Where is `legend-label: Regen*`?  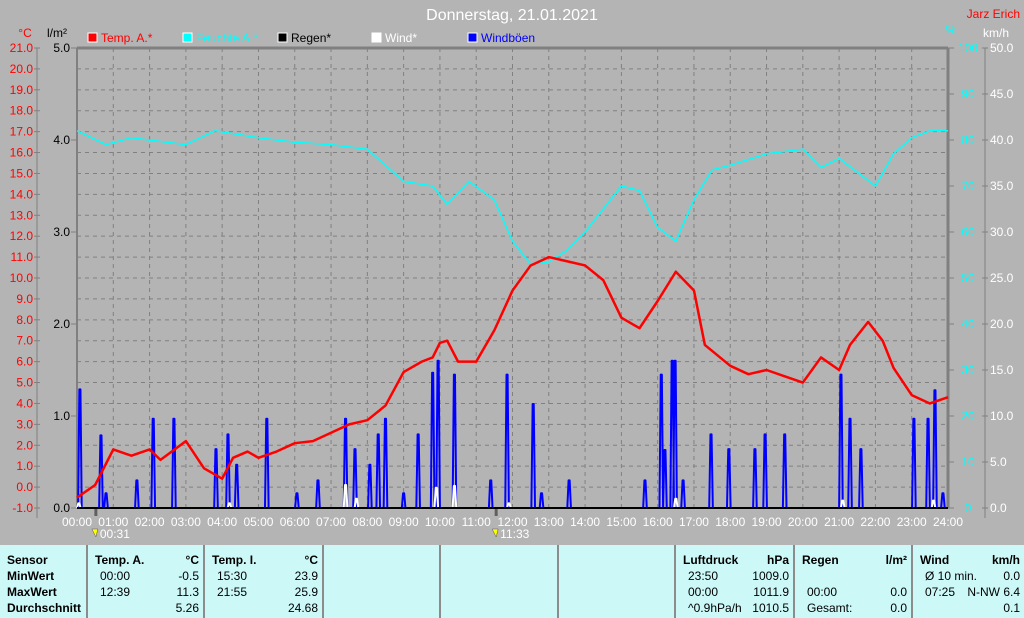 legend-label: Regen* is located at coordinates (311, 38).